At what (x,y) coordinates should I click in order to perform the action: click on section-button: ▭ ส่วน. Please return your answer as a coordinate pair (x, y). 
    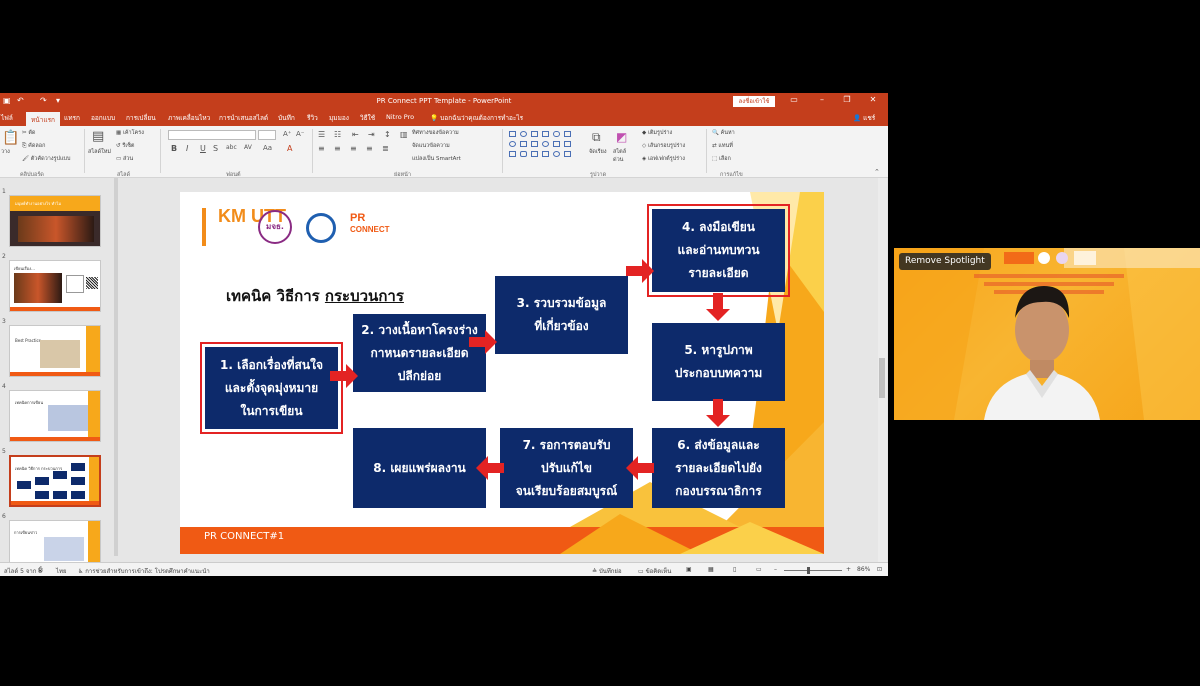
    Looking at the image, I should click on (124, 159).